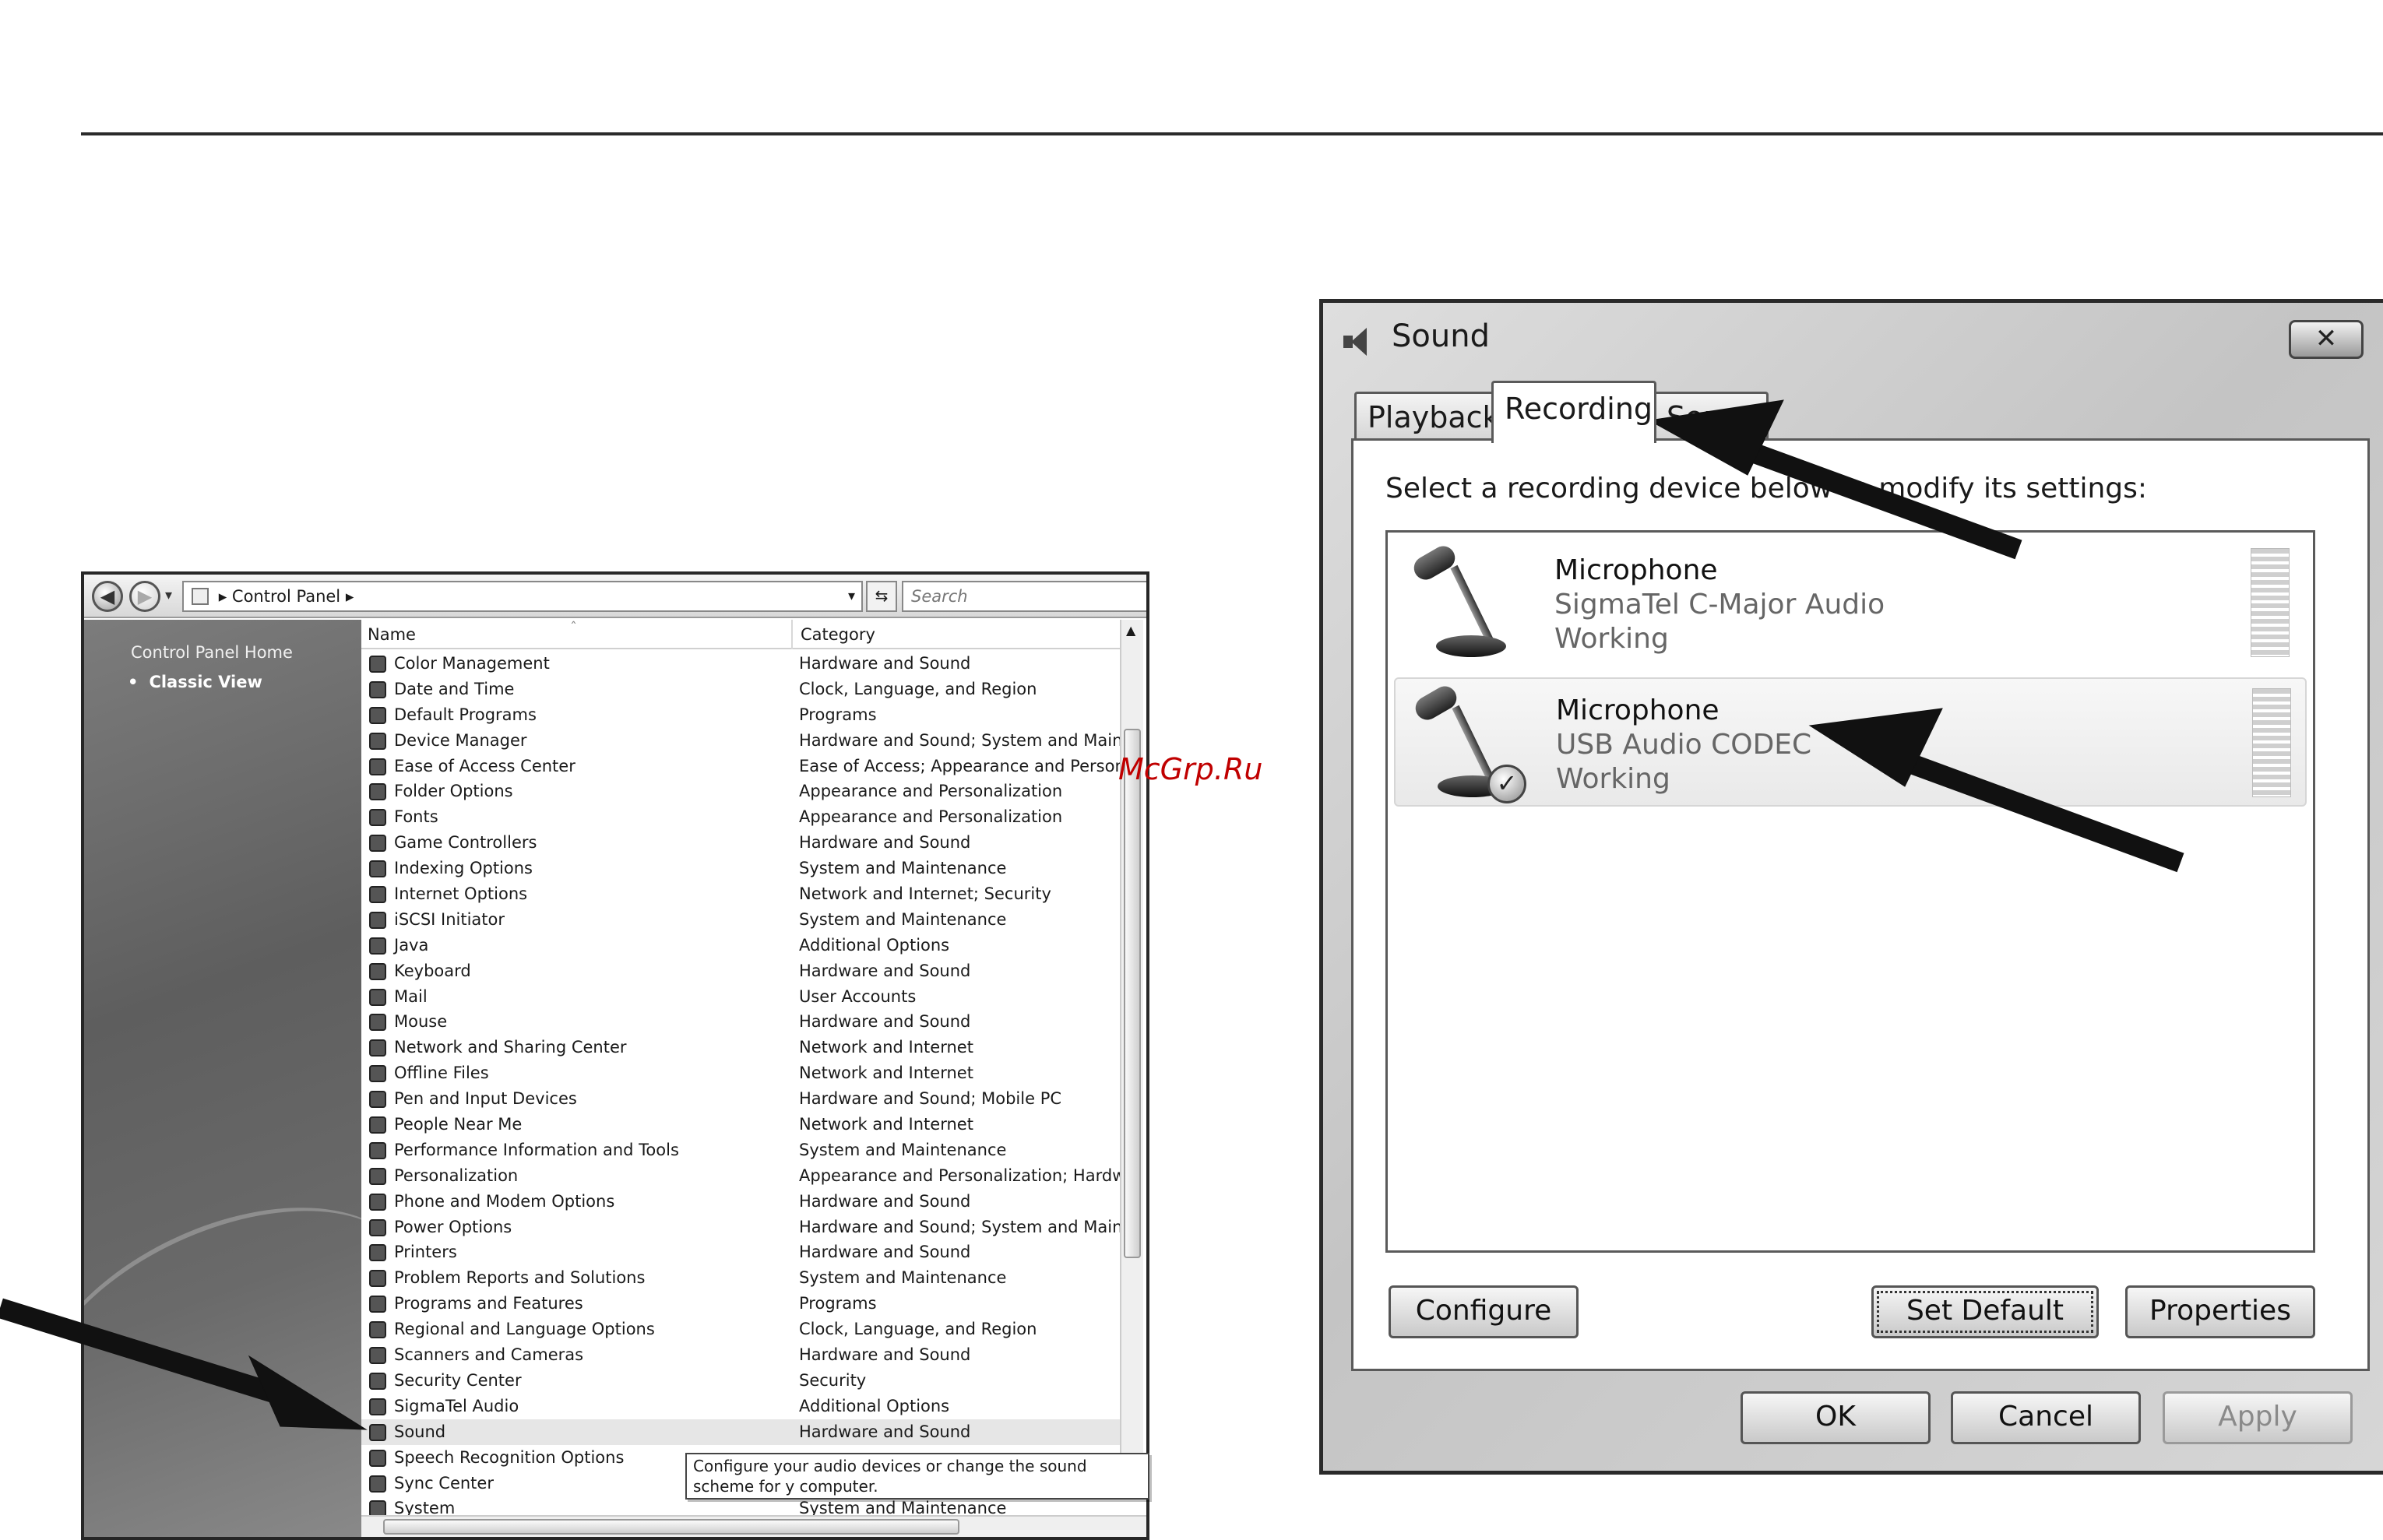 The height and width of the screenshot is (1540, 2383). What do you see at coordinates (747, 920) in the screenshot?
I see `list-item: iSCSI Initiator System and Maintenance` at bounding box center [747, 920].